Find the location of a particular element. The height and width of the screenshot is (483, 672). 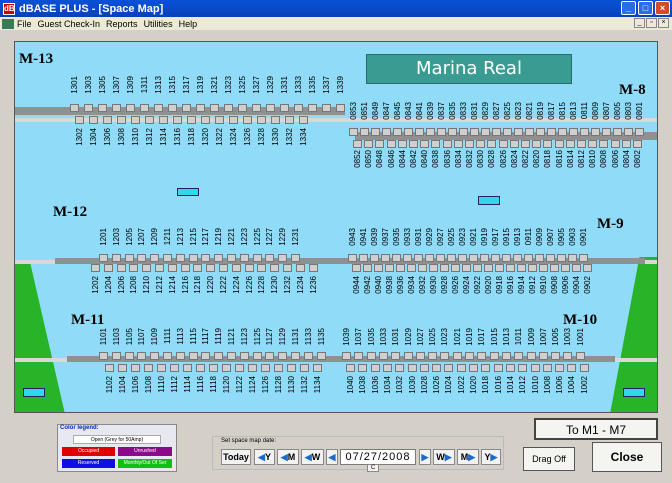

menu-utilities: Utilities is located at coordinates (158, 24).